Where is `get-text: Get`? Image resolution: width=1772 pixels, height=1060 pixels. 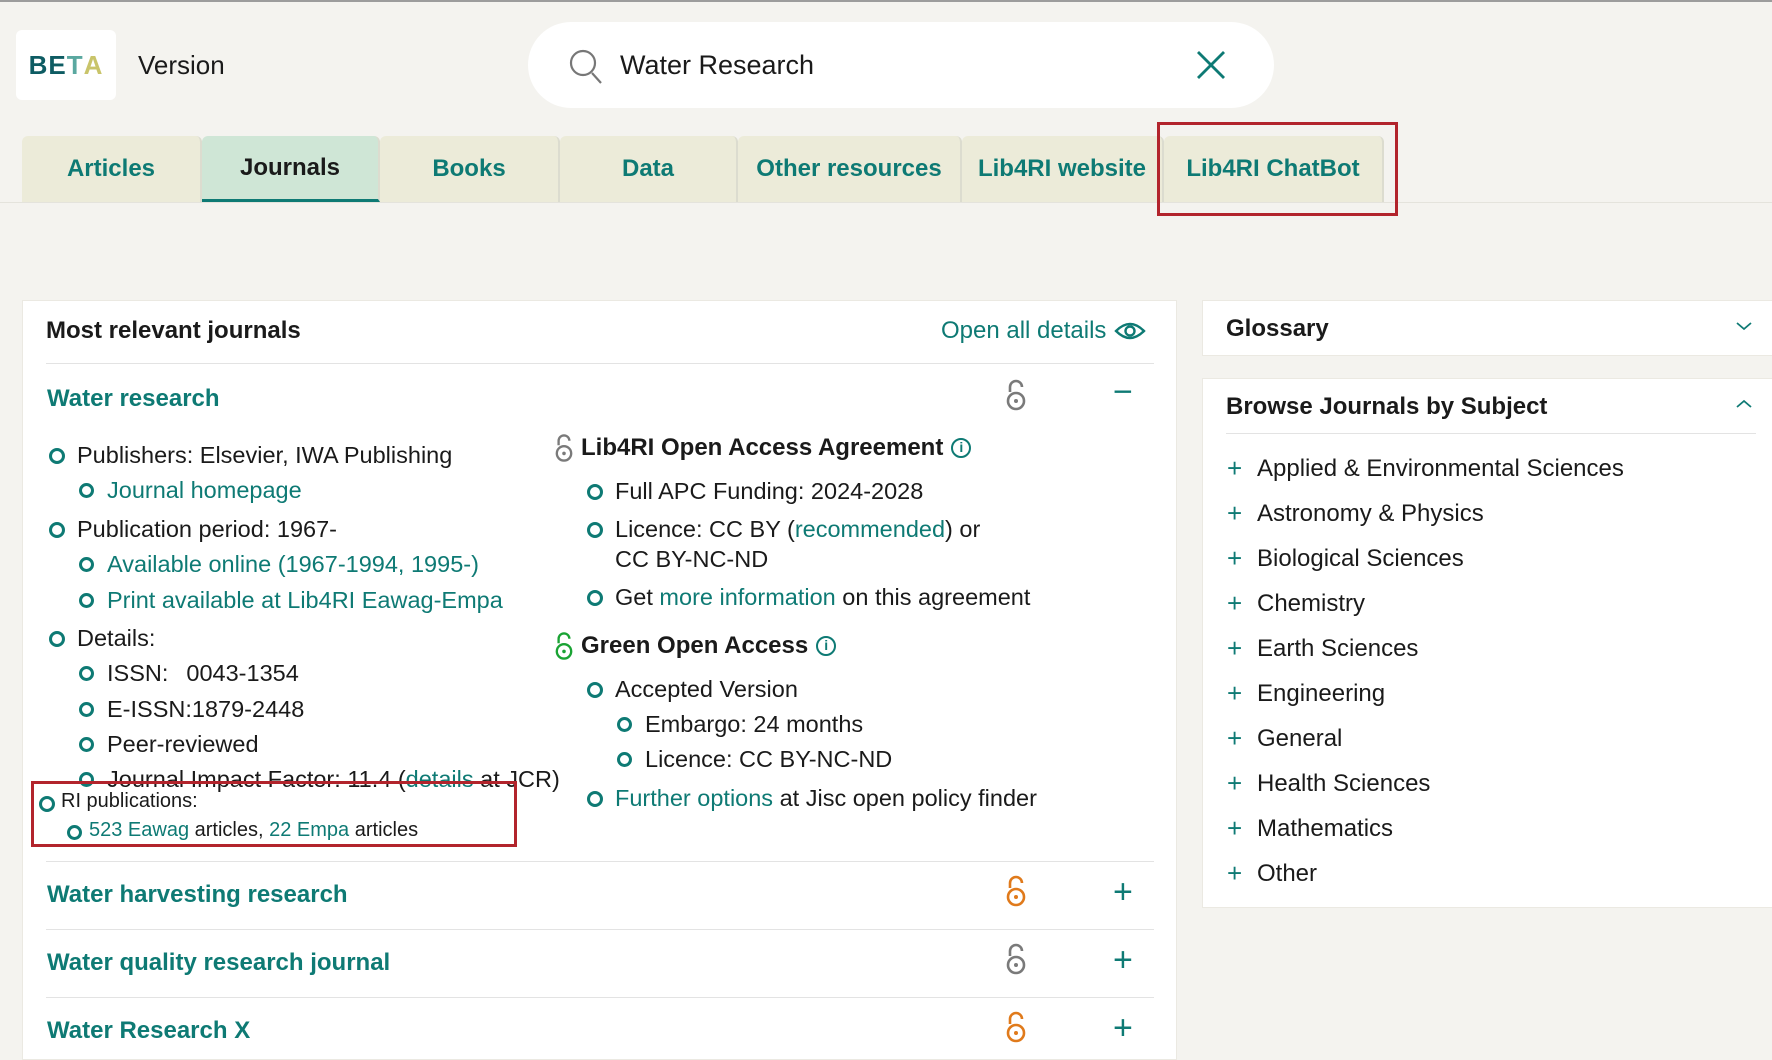 get-text: Get is located at coordinates (637, 597).